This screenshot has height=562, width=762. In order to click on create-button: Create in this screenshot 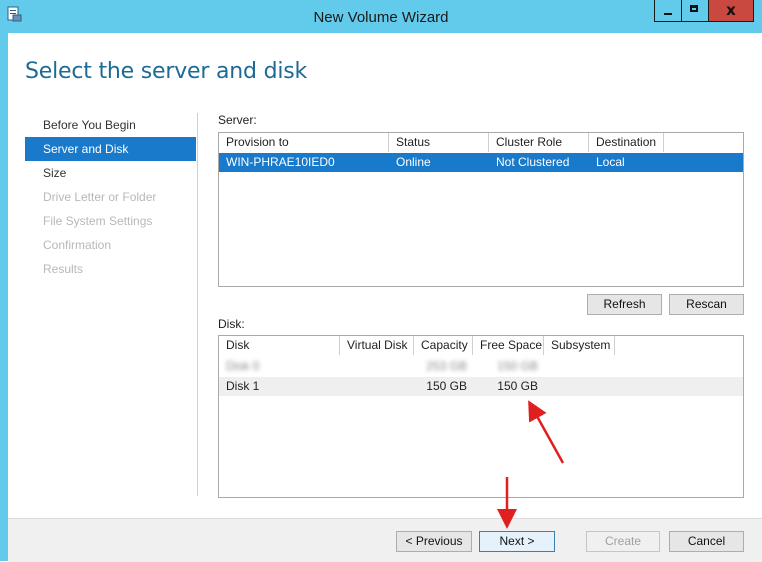, I will do `click(623, 541)`.